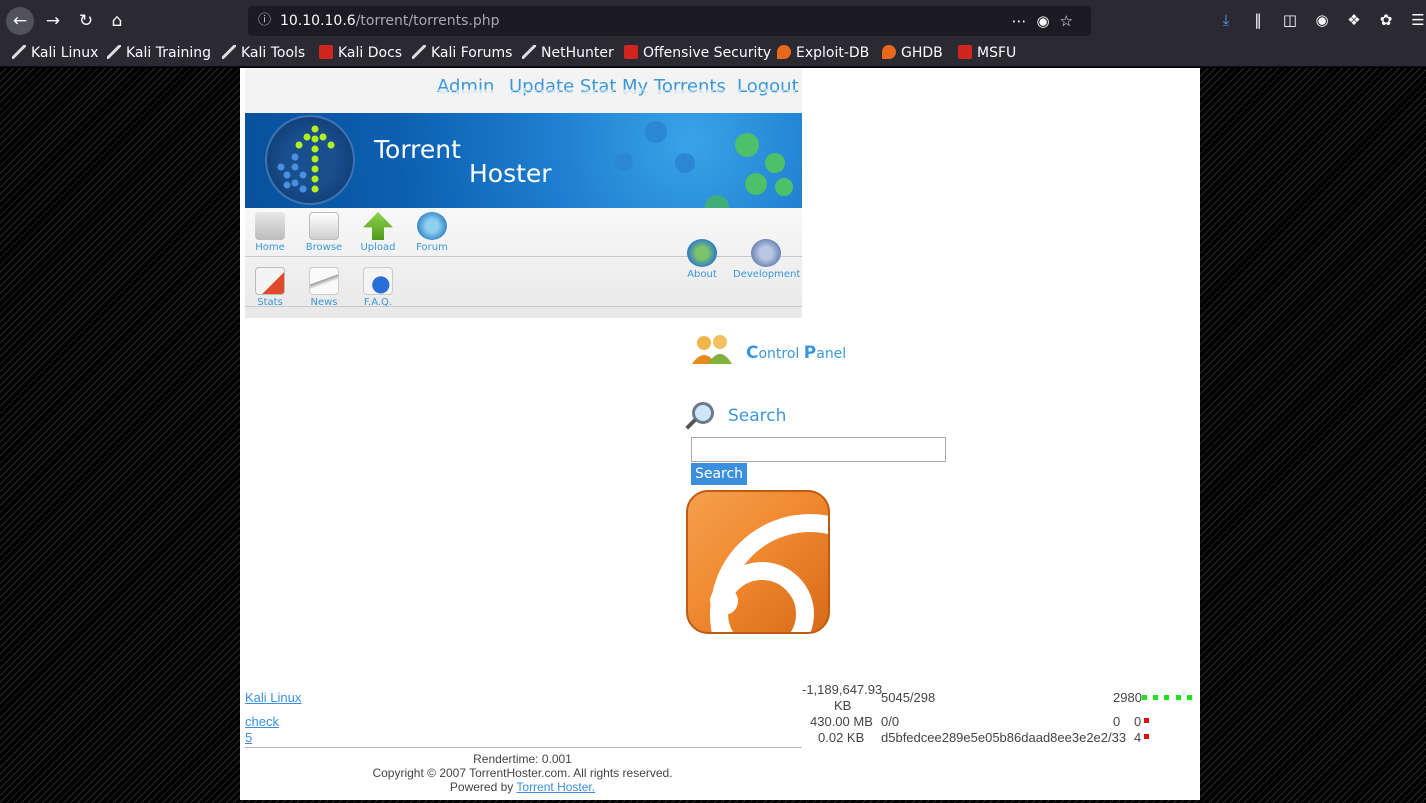  What do you see at coordinates (555, 787) in the screenshot?
I see `powered-by-link: Torrent Hoster.` at bounding box center [555, 787].